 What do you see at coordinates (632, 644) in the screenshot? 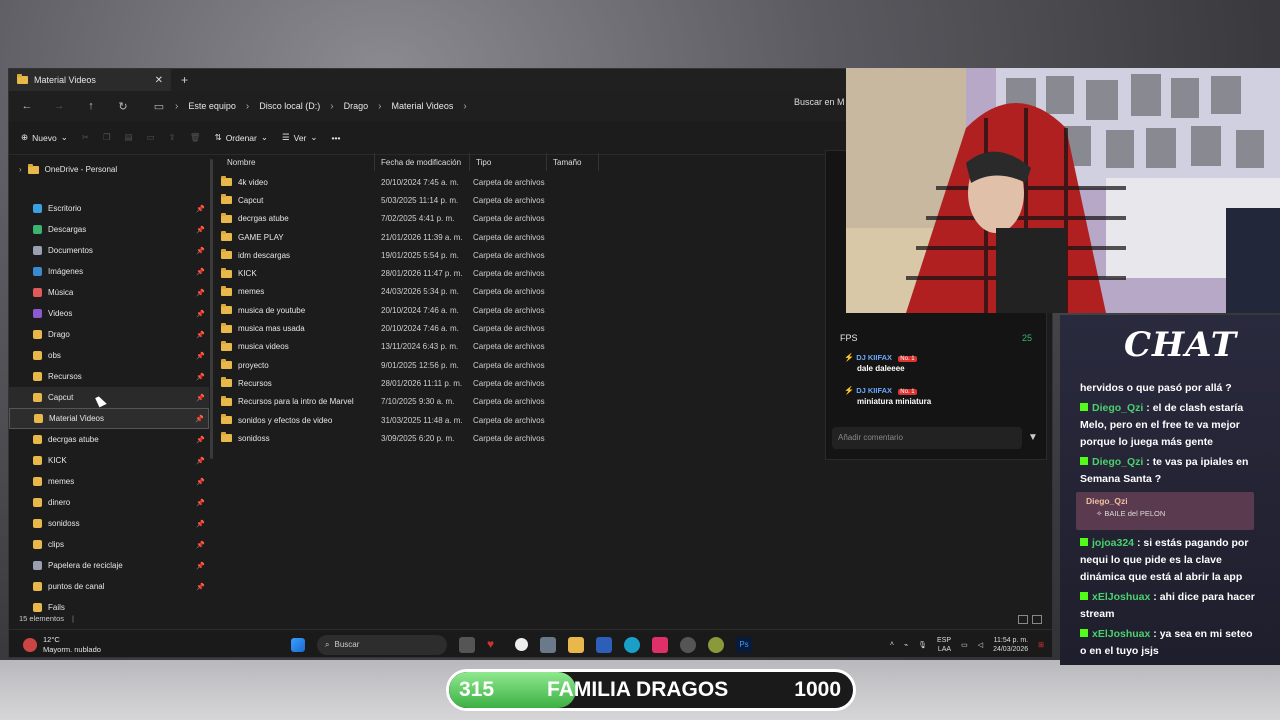
I see `edge-icon` at bounding box center [632, 644].